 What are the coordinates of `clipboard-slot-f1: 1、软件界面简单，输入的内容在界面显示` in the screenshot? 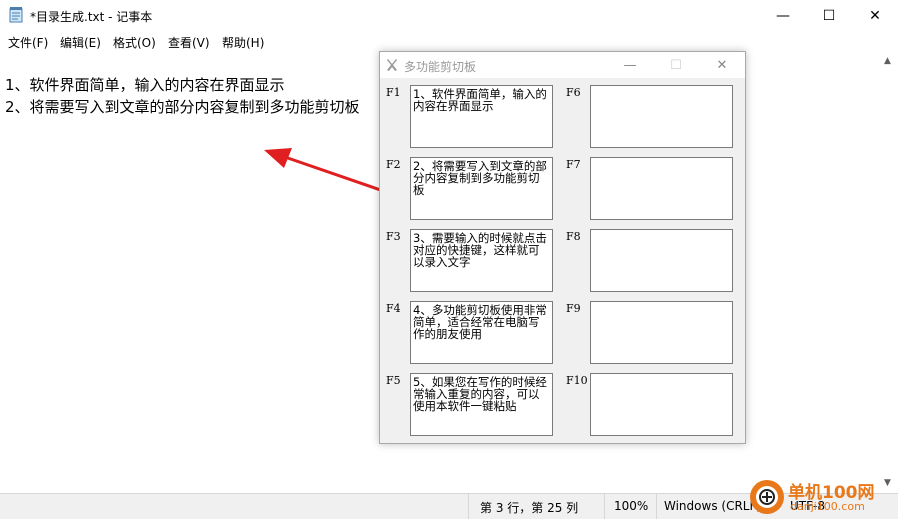 It's located at (481, 116).